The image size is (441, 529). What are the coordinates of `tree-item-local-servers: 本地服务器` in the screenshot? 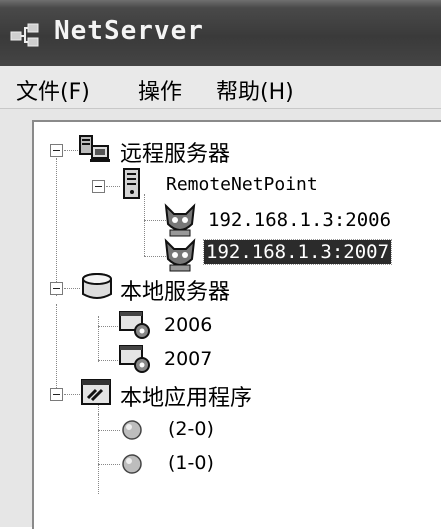 It's located at (175, 290).